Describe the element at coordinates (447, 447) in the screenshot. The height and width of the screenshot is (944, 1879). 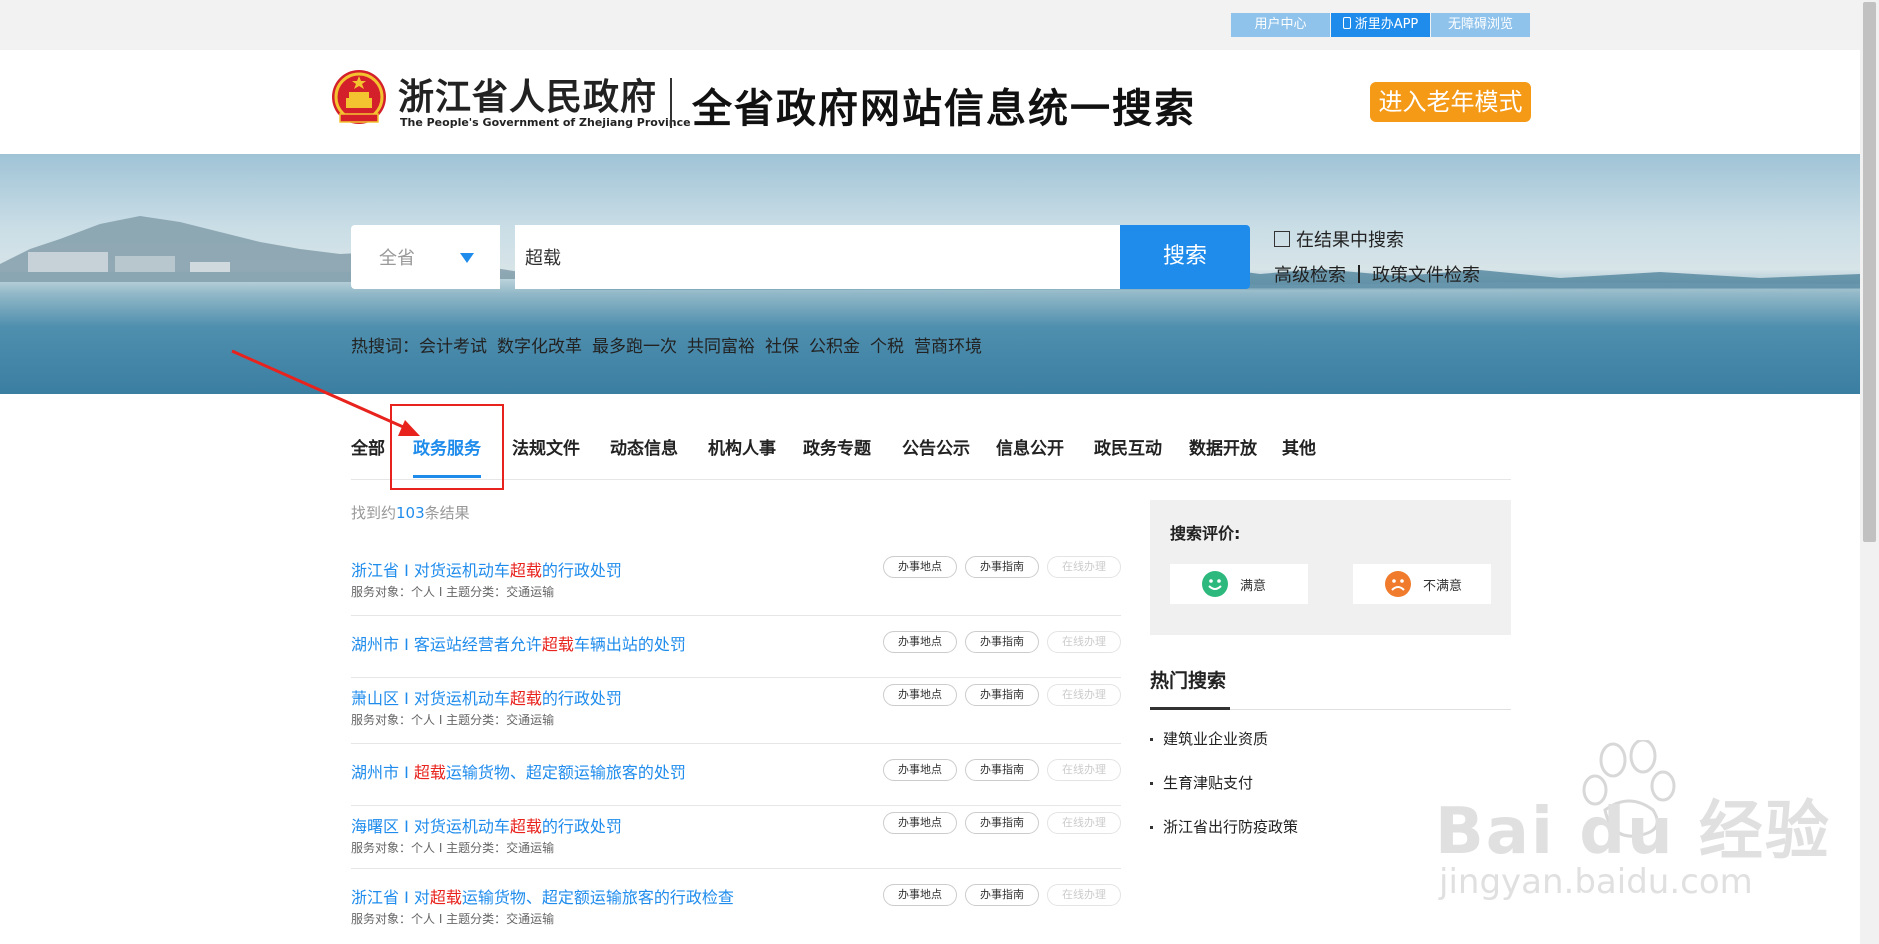
I see `annotation-highlight-box` at that location.